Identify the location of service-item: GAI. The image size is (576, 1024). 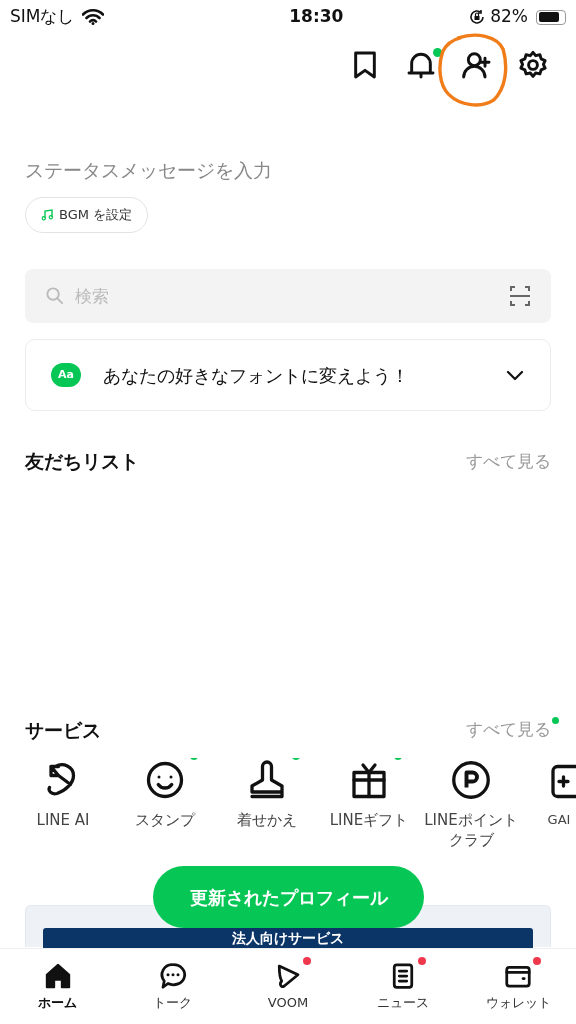
(549, 804).